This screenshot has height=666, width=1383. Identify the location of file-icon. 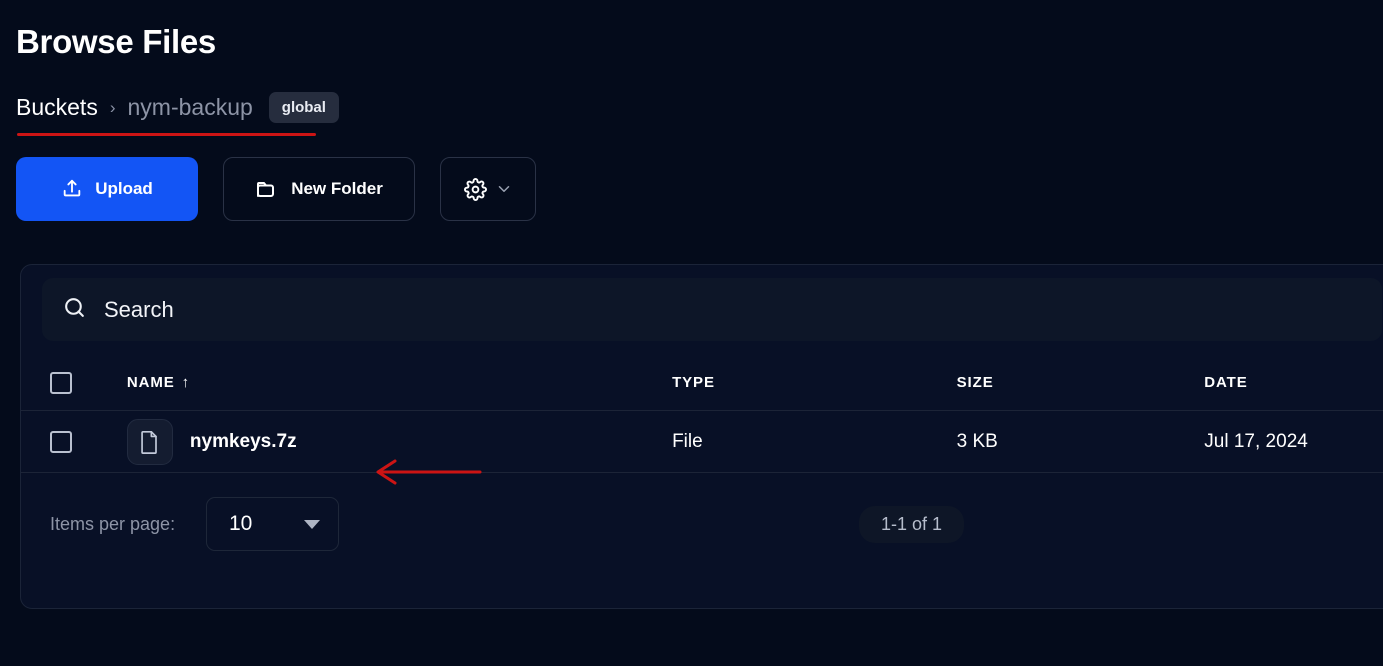
(149, 441).